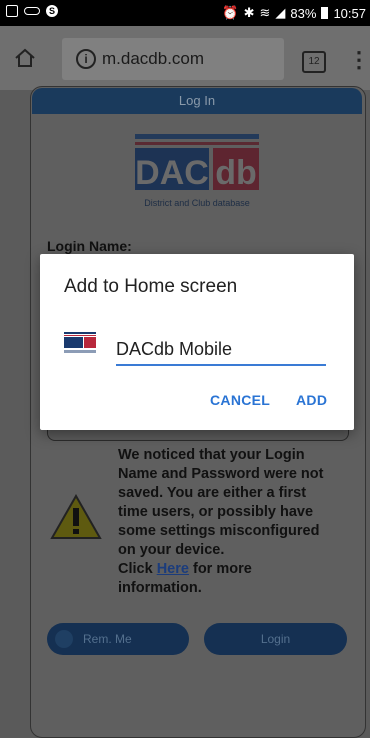  Describe the element at coordinates (52, 11) in the screenshot. I see `skype-notification-icon: S` at that location.